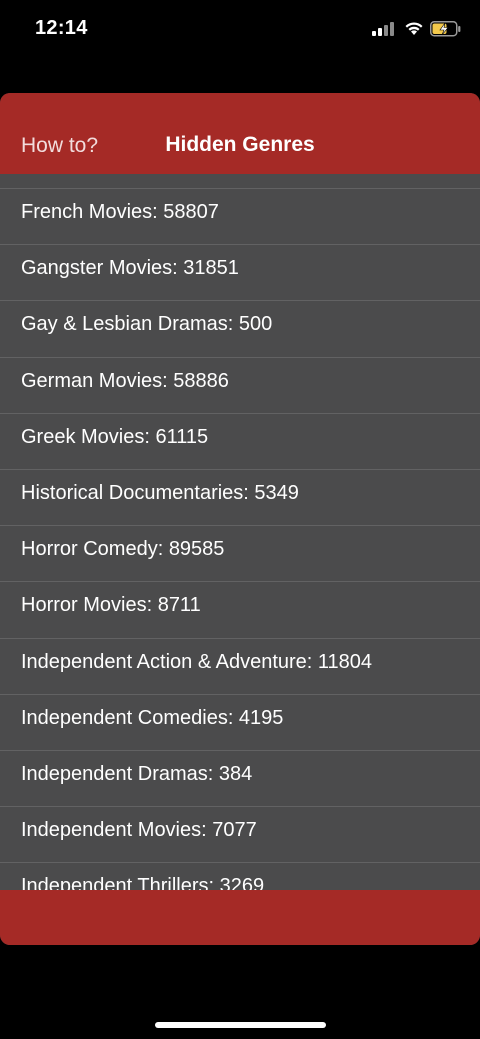  What do you see at coordinates (240, 1025) in the screenshot?
I see `home-indicator` at bounding box center [240, 1025].